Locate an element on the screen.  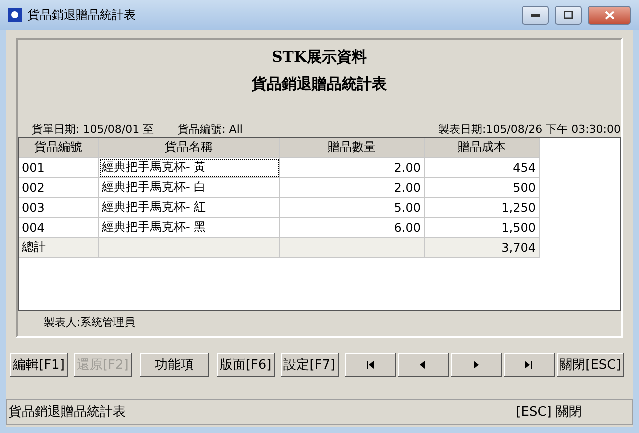
table-cell: 經典把手馬克杯- 黑 is located at coordinates (189, 228).